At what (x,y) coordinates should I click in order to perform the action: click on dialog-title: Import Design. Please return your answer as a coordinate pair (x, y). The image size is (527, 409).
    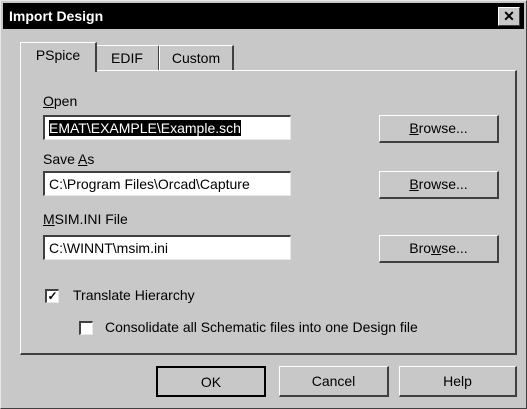
    Looking at the image, I should click on (56, 16).